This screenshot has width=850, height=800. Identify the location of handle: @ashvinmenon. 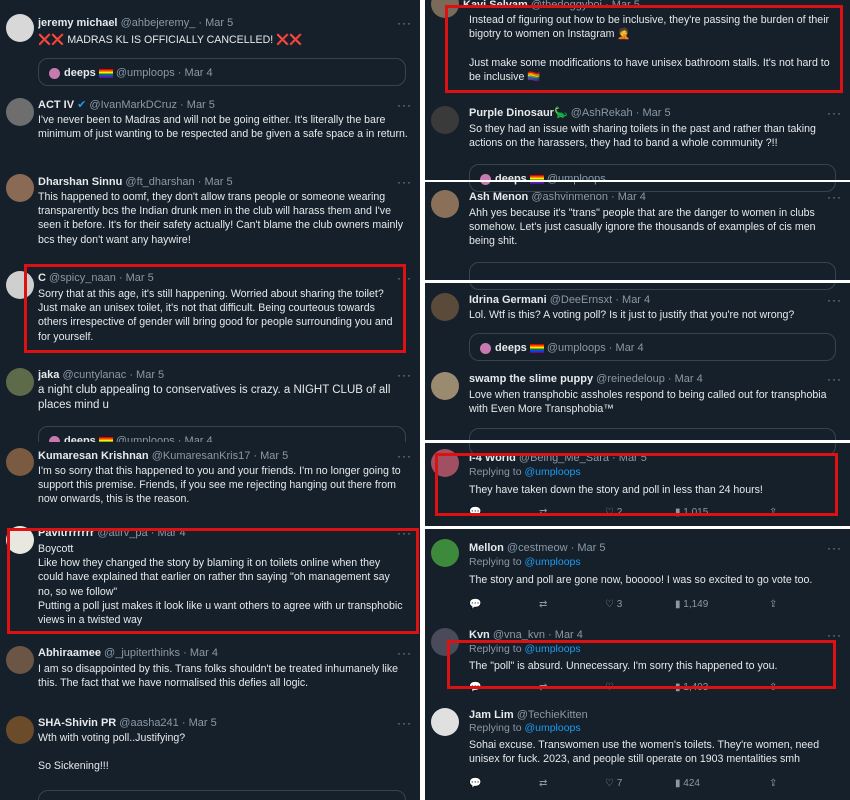
(569, 197).